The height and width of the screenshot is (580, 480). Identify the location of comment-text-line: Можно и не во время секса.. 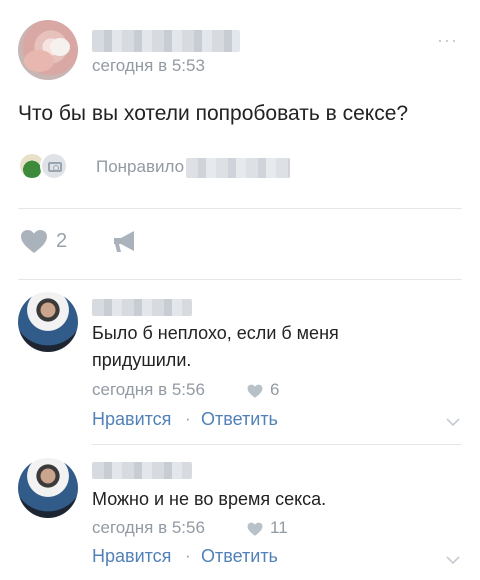
(209, 499).